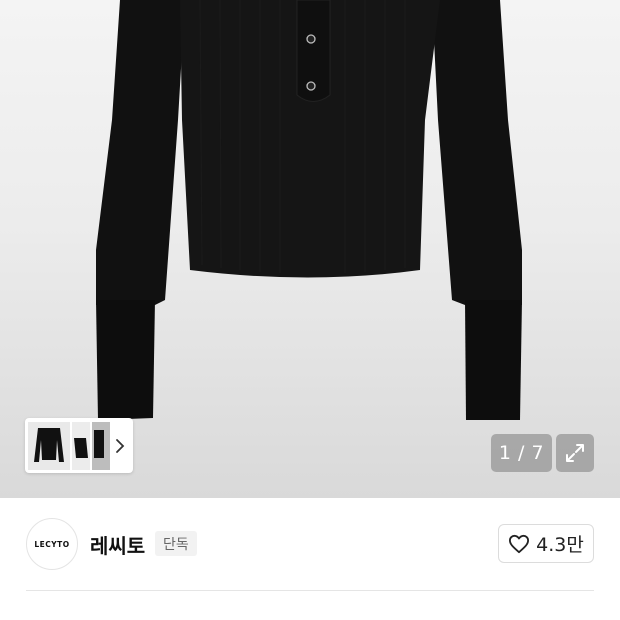  I want to click on thumbnail-product-front, so click(49, 445).